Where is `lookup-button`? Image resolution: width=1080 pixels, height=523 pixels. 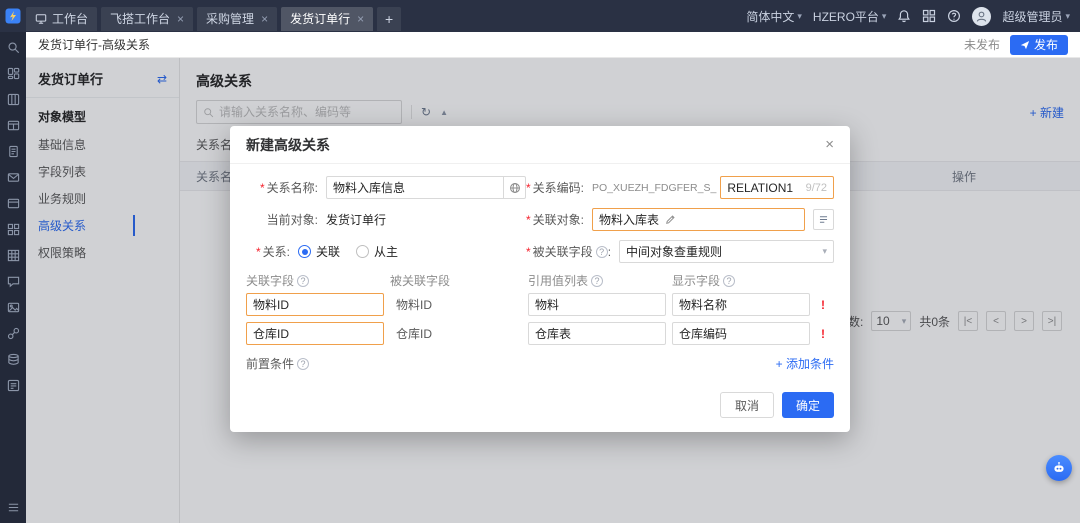 lookup-button is located at coordinates (823, 219).